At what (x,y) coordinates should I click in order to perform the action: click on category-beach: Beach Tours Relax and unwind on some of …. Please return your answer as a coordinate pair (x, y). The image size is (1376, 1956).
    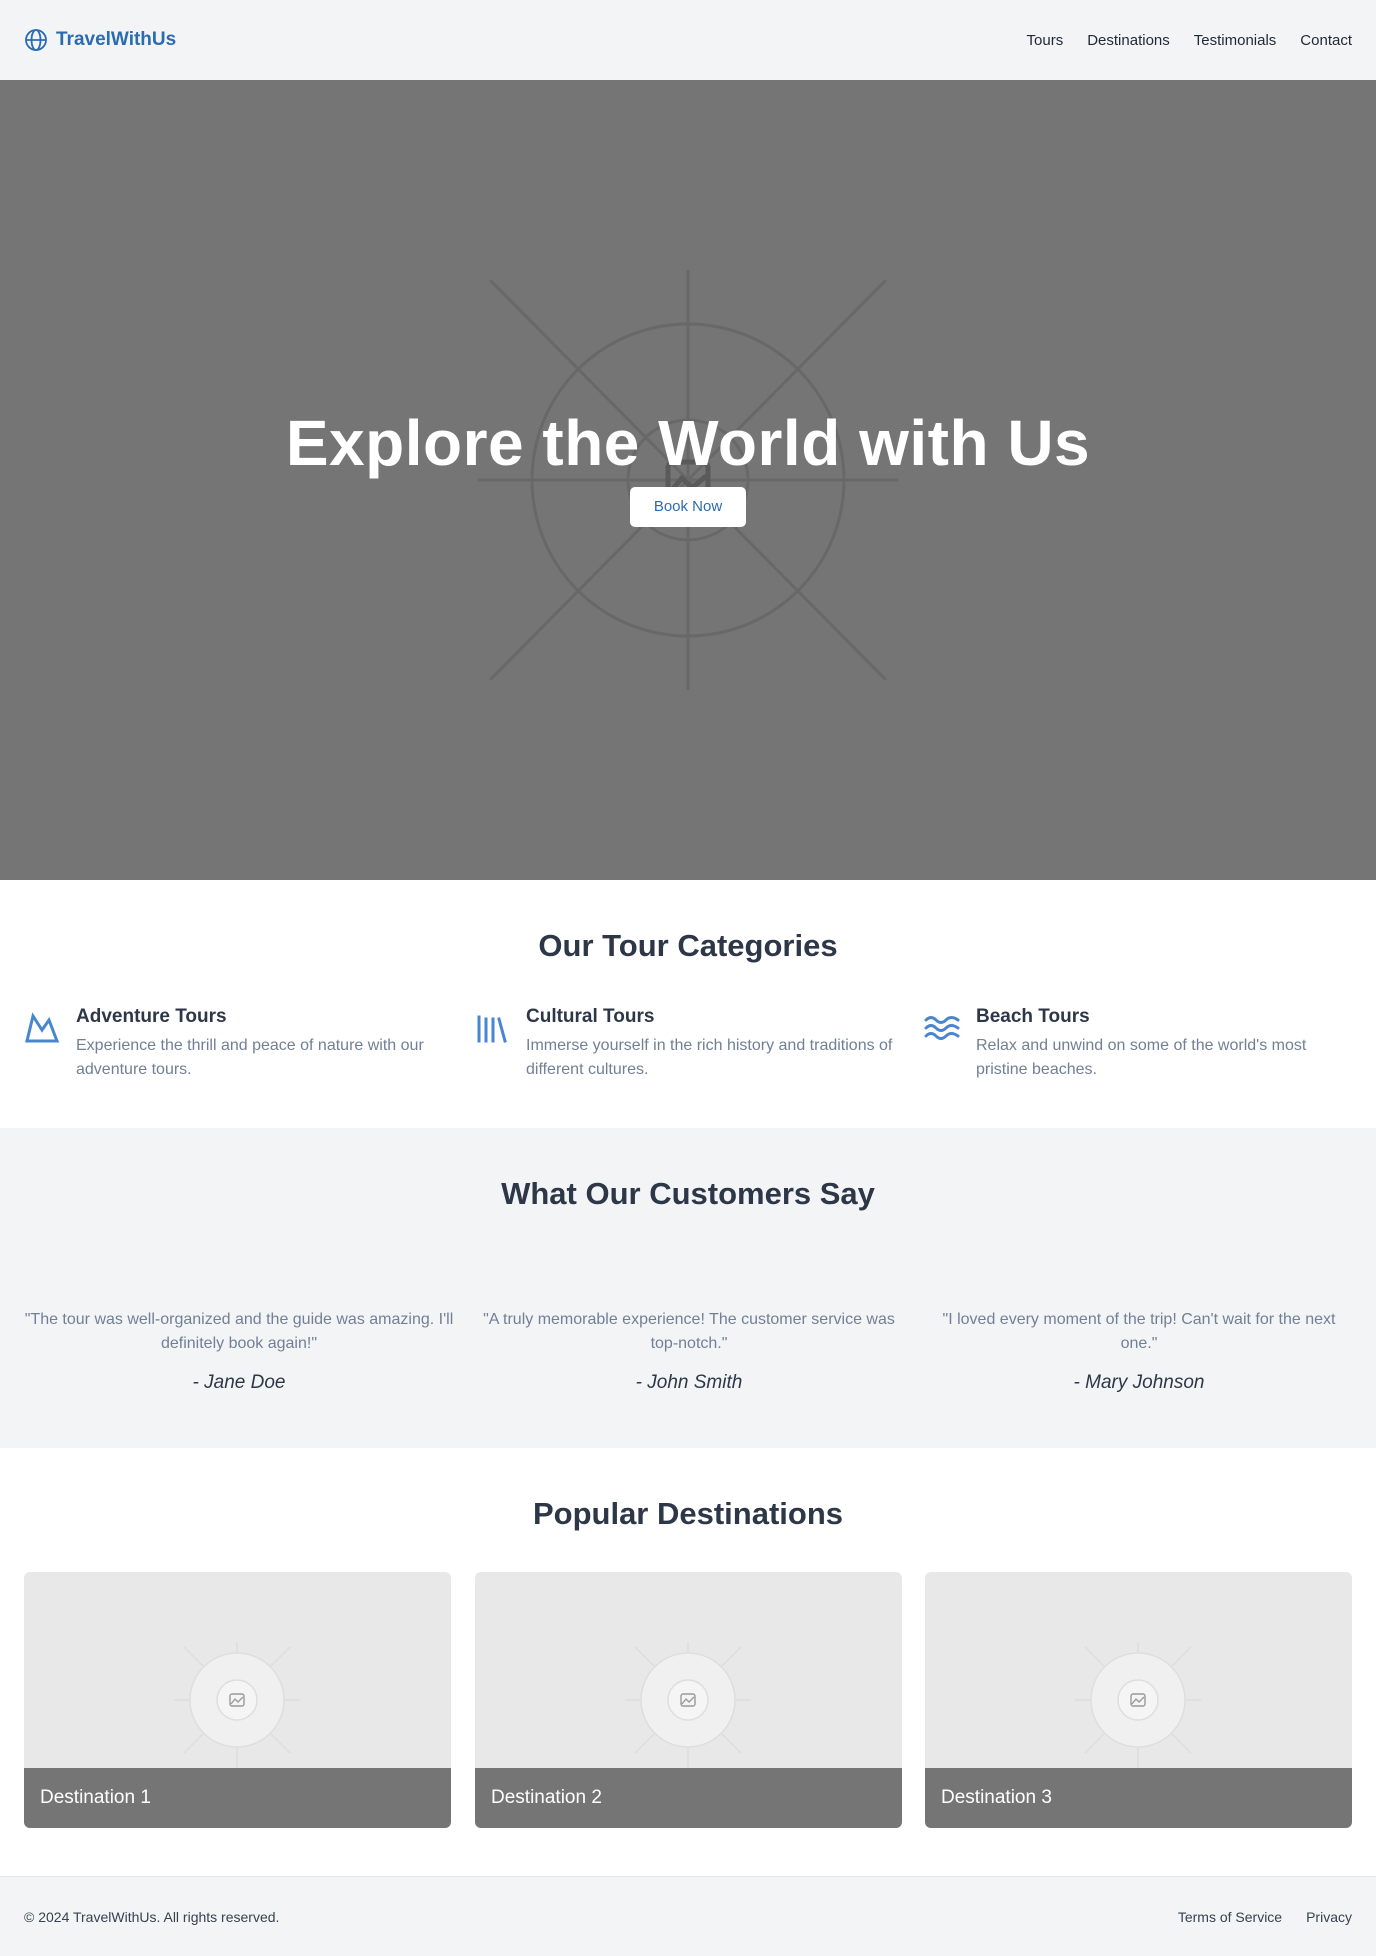
    Looking at the image, I should click on (1139, 1044).